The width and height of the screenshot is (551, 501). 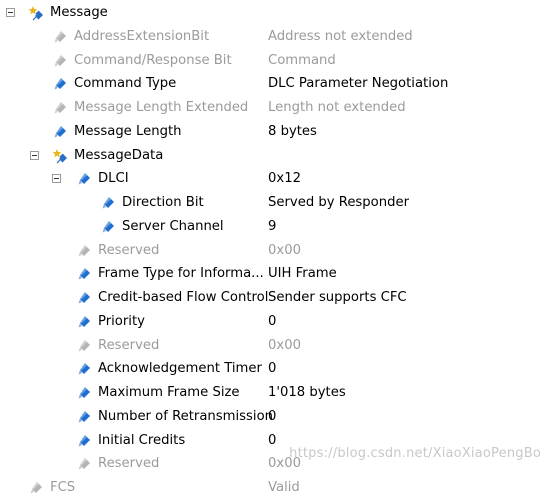 I want to click on field-value: 1'018 bytes, so click(x=307, y=392).